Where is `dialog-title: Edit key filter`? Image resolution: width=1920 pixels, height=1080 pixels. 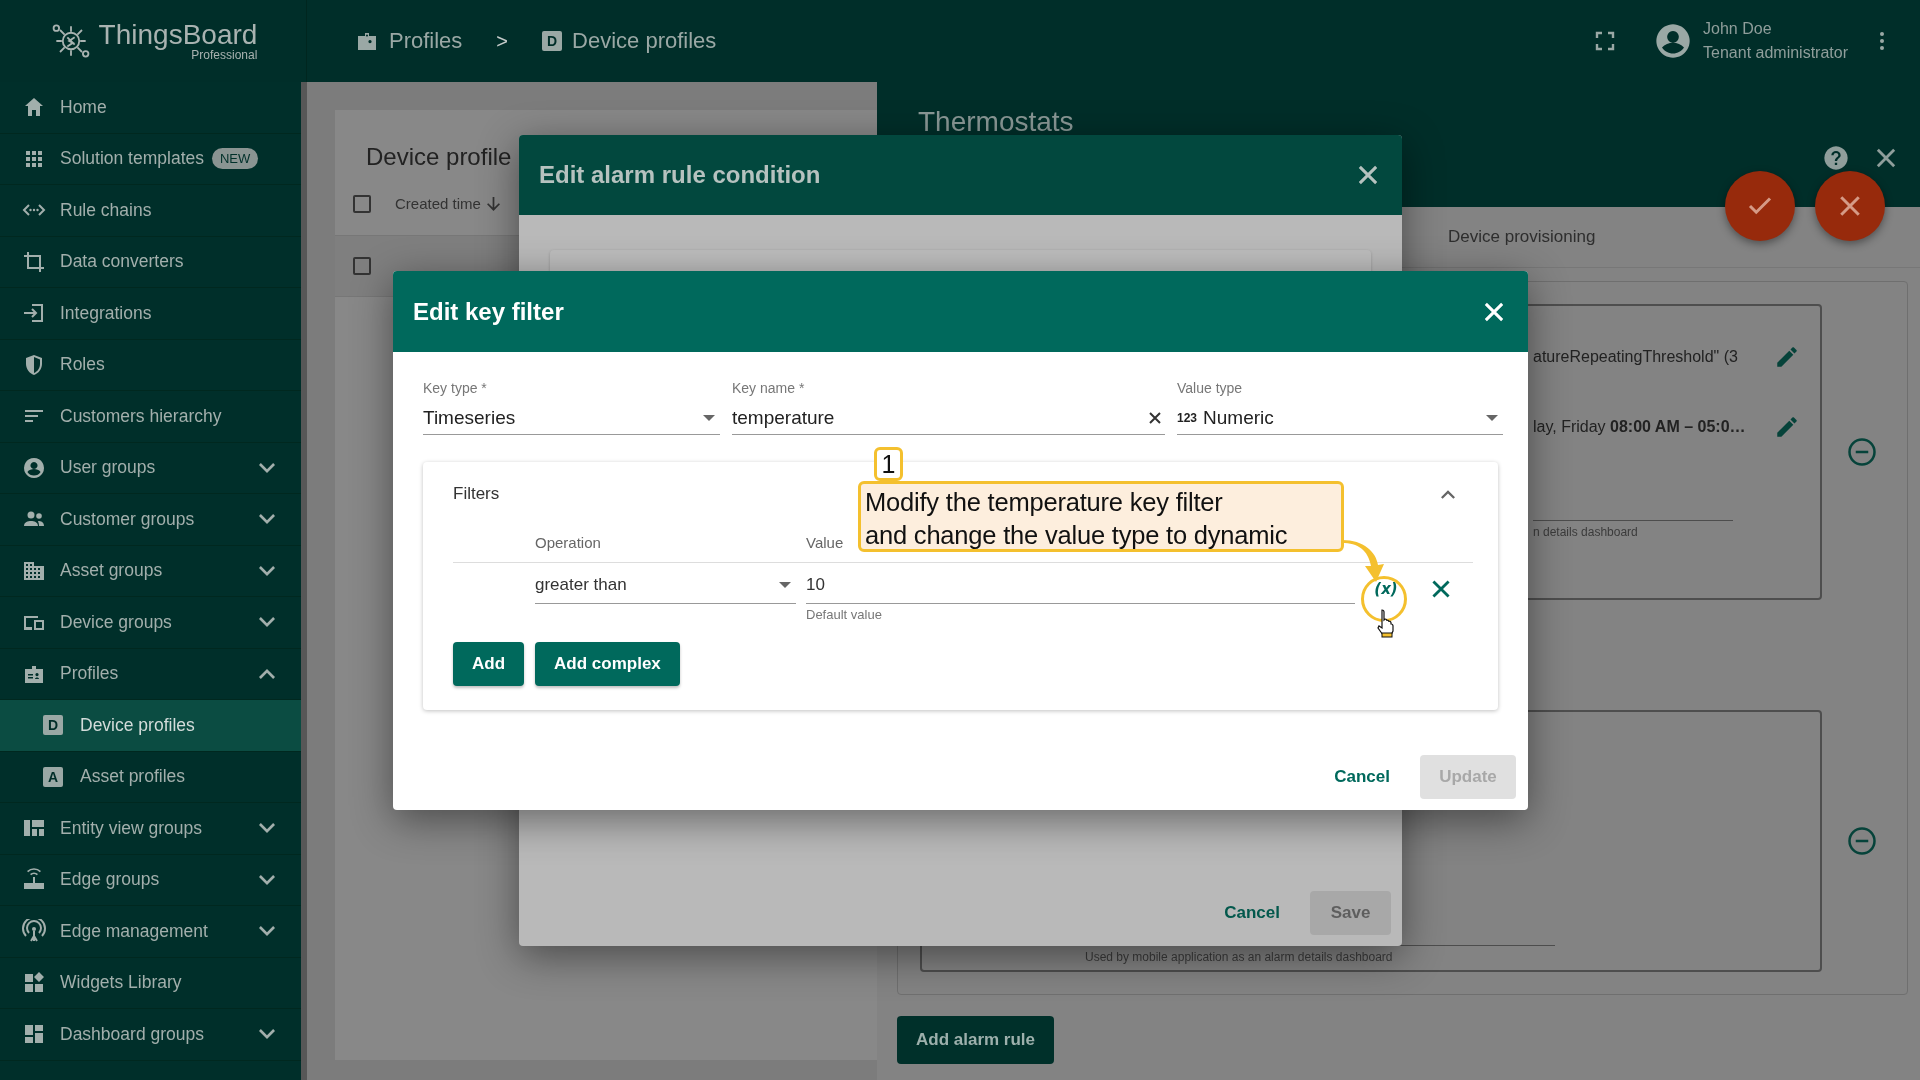
dialog-title: Edit key filter is located at coordinates (488, 311).